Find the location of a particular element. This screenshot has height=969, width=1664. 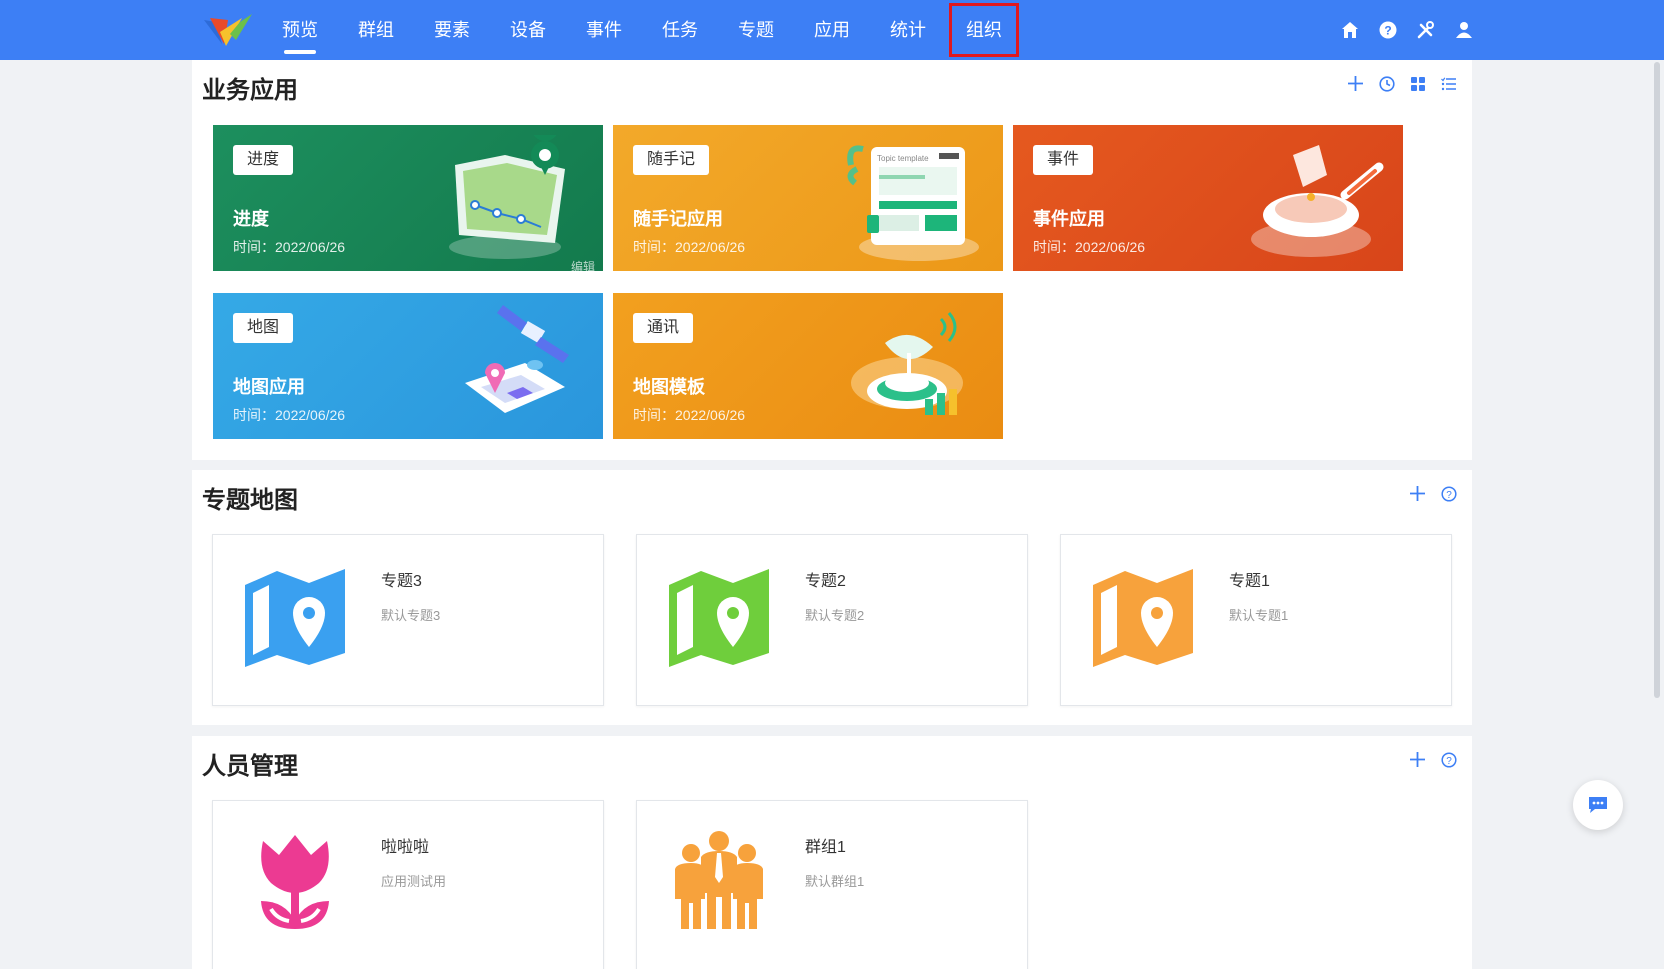

top-navbar: 预览 群组 要素 设备 事件 任务 专题 应用 统计 组织 ? is located at coordinates (832, 30).